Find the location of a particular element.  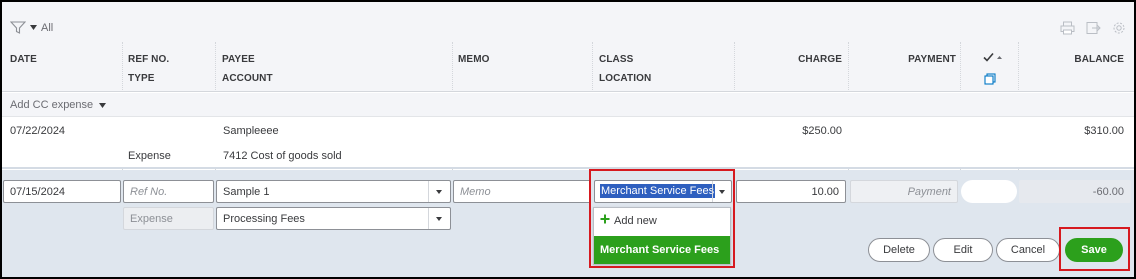

type-field: Expense is located at coordinates (168, 218).